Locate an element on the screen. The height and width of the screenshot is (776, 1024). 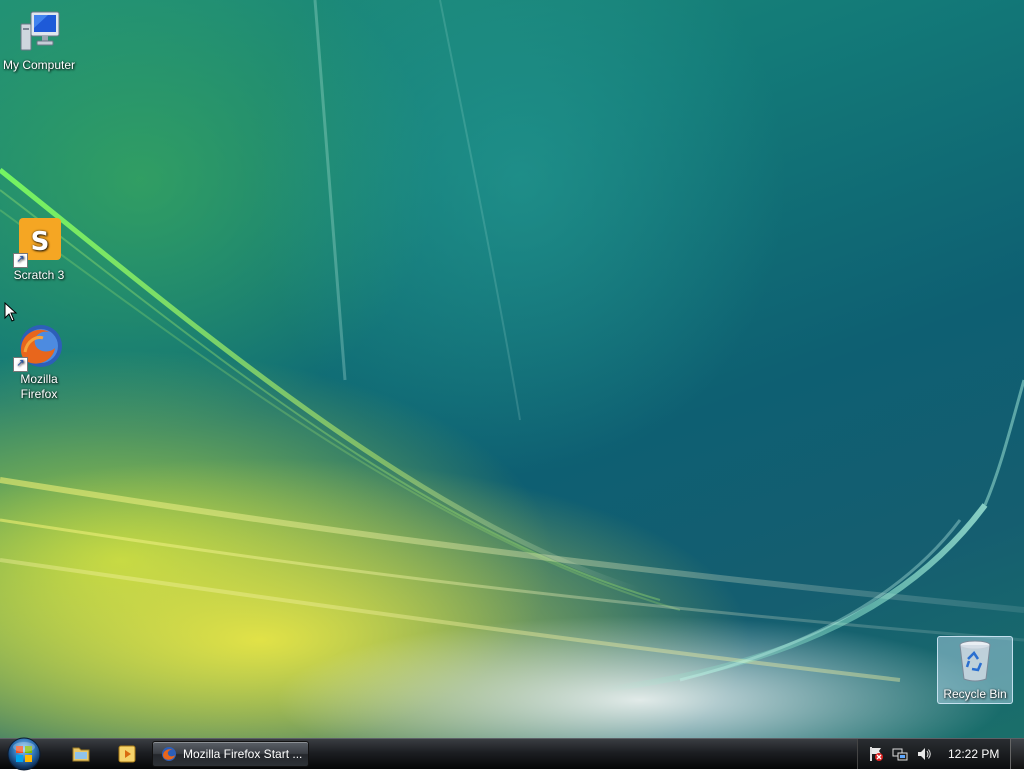
svg-text: S is located at coordinates (40, 242).